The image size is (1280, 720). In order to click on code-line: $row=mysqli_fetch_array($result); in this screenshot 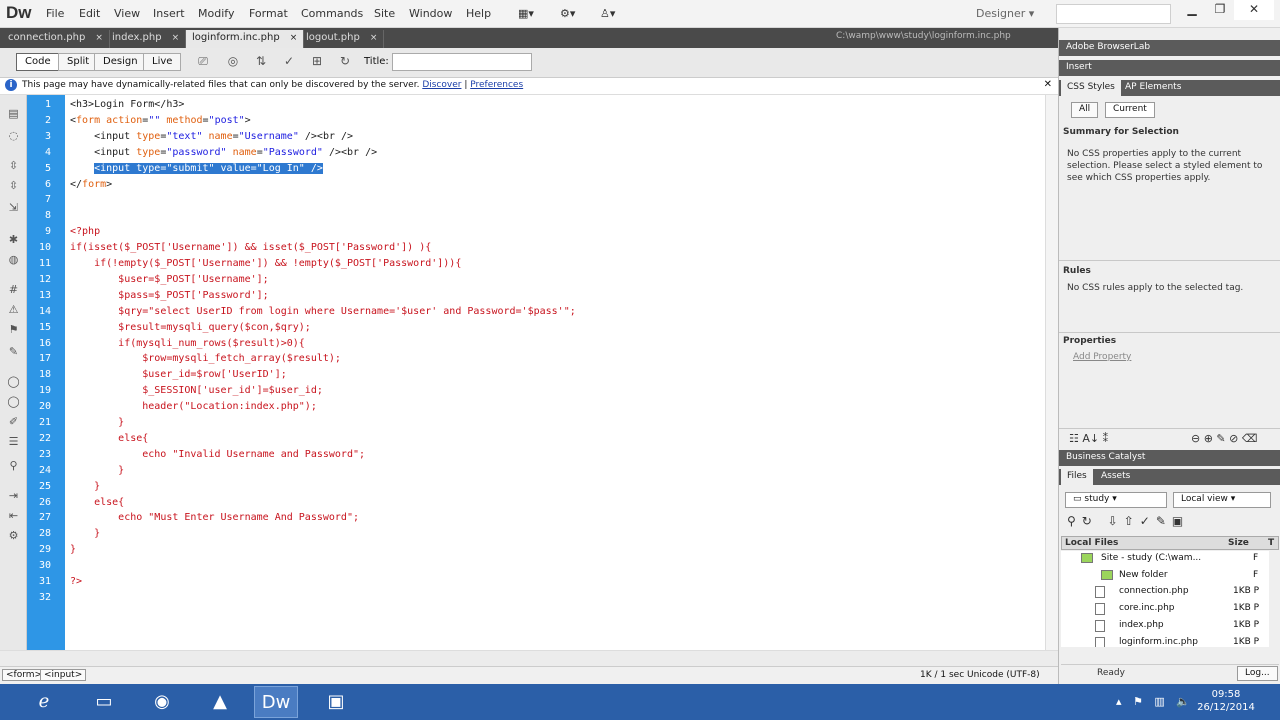, I will do `click(205, 358)`.